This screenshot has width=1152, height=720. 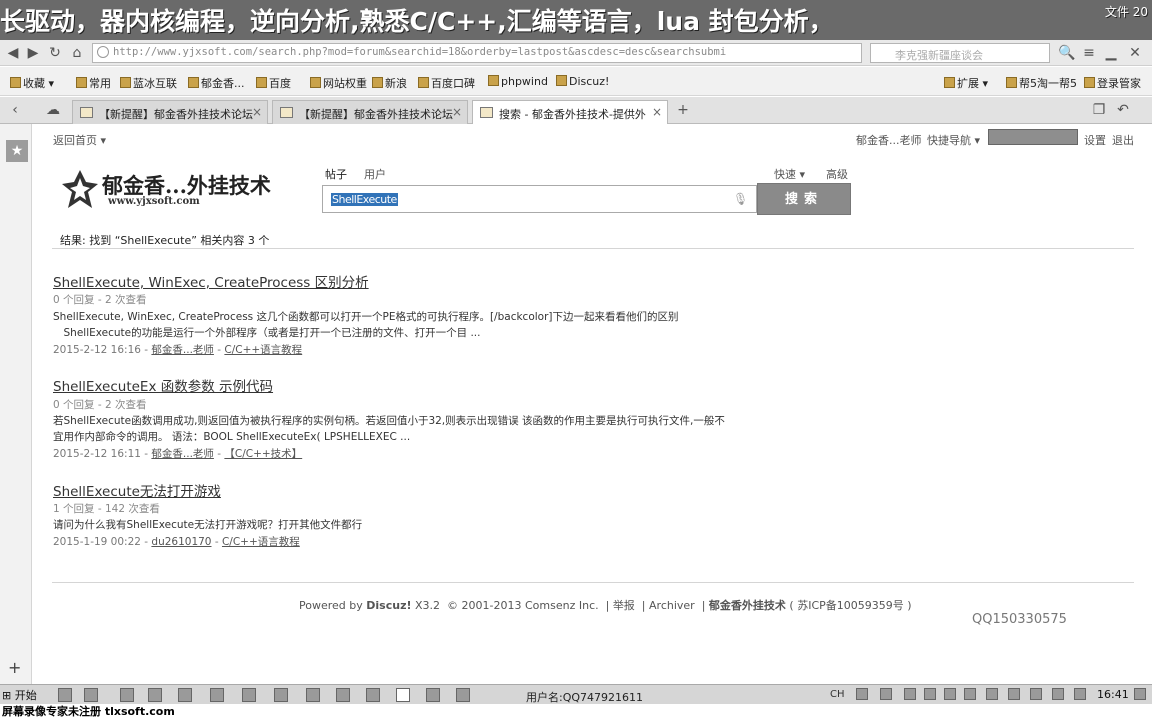 I want to click on footer-site-link: 郁金香外挂技术, so click(x=747, y=605).